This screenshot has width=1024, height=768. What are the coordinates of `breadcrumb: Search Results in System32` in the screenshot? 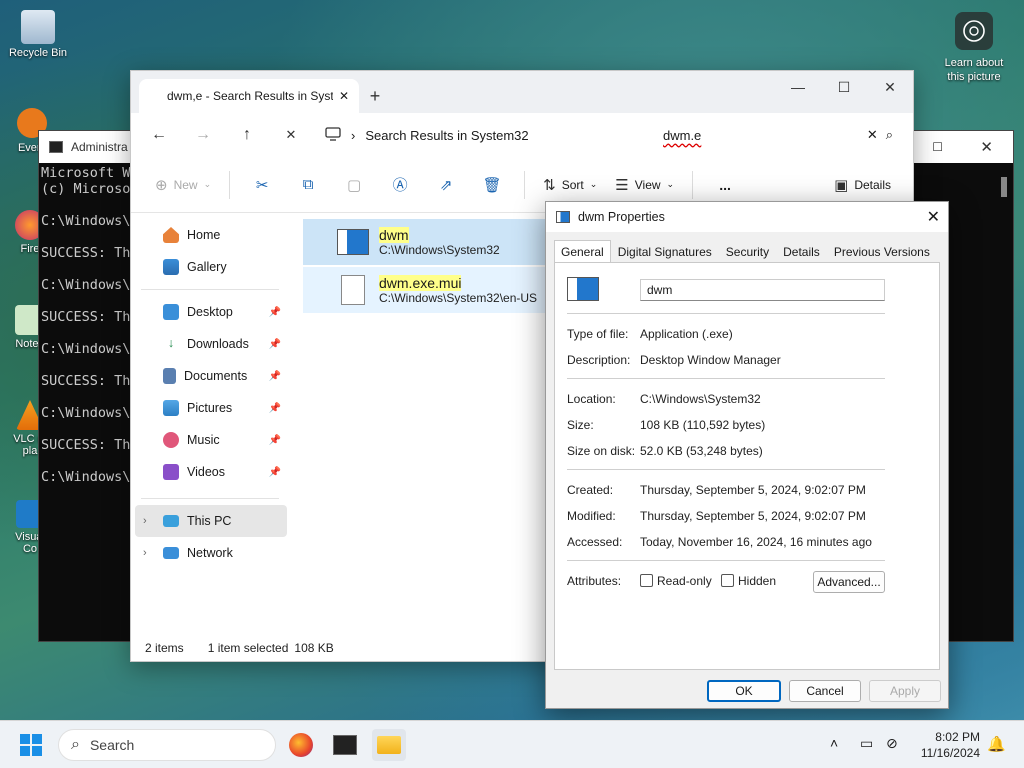 It's located at (446, 135).